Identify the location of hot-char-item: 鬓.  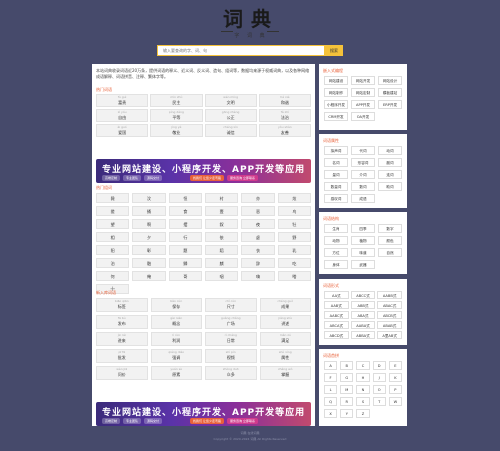
(113, 198).